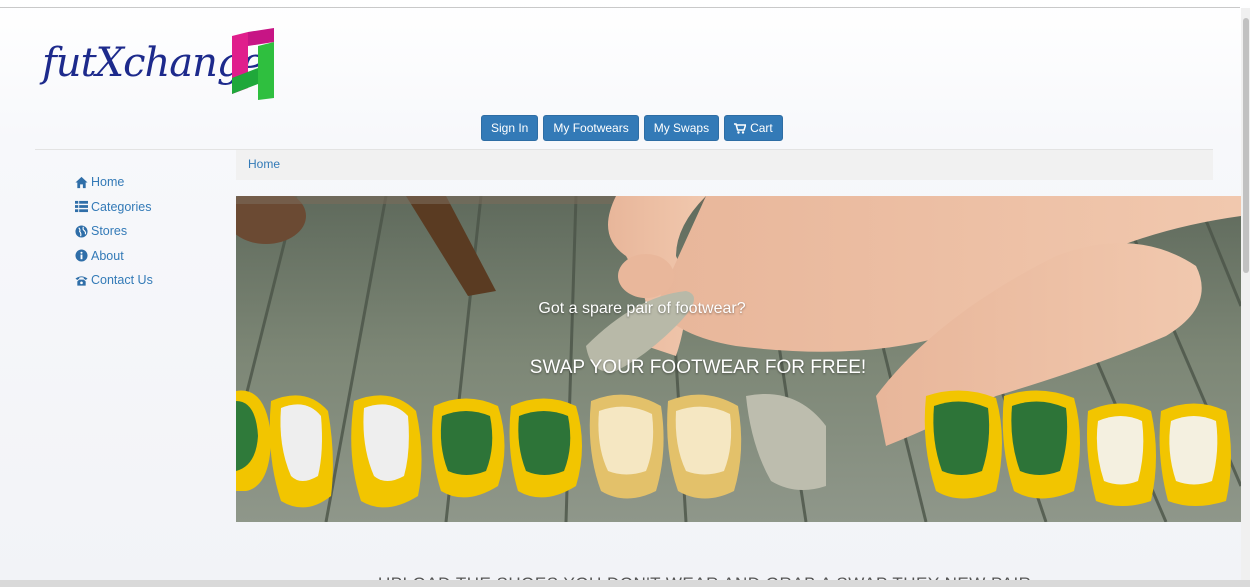 Image resolution: width=1250 pixels, height=587 pixels. Describe the element at coordinates (264, 164) in the screenshot. I see `breadcrumb-home-link: Home` at that location.